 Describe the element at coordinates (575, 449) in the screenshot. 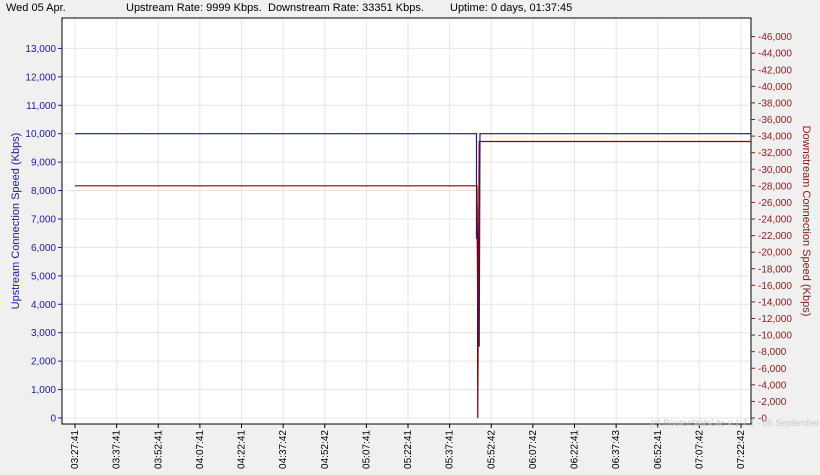

I see `x-tick-label: 06:22:41` at that location.